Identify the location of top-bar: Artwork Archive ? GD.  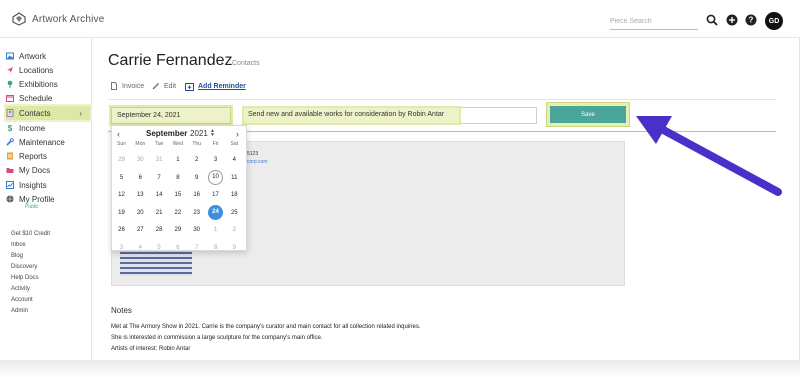
(400, 19).